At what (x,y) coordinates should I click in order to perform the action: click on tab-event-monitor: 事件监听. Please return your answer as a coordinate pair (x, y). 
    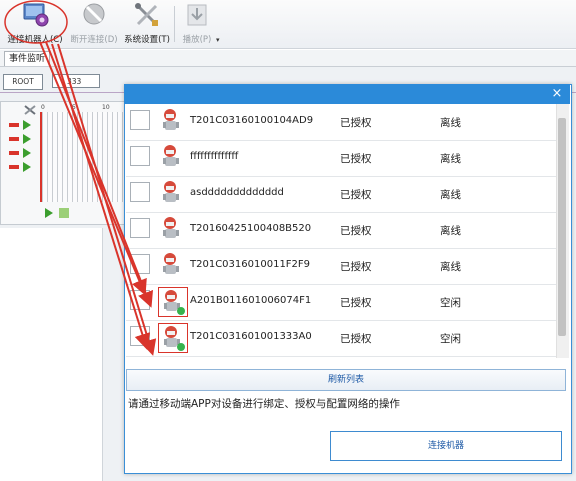
    Looking at the image, I should click on (27, 58).